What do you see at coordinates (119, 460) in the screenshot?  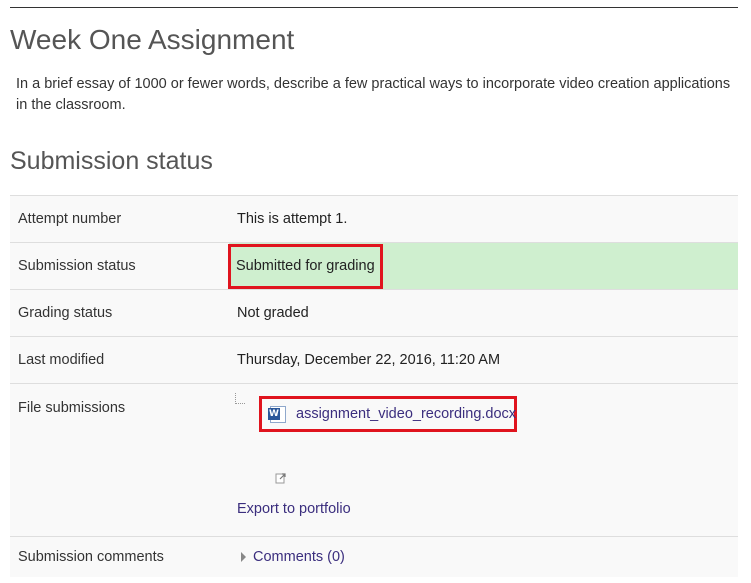 I see `file-submissions-label: File submissions` at bounding box center [119, 460].